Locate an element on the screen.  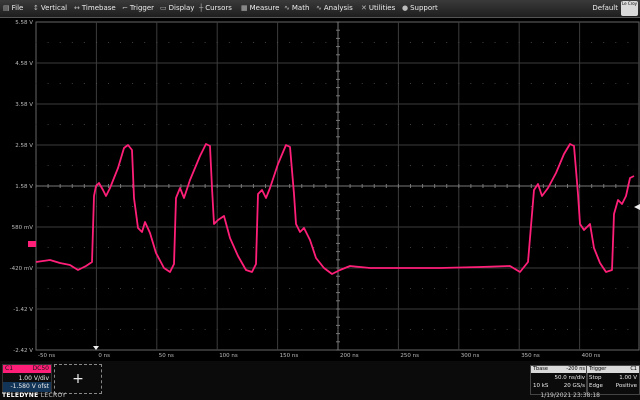
trigger-descriptor: Trigger C1 Stop 1.00 V Edge Positive is located at coordinates (613, 380).